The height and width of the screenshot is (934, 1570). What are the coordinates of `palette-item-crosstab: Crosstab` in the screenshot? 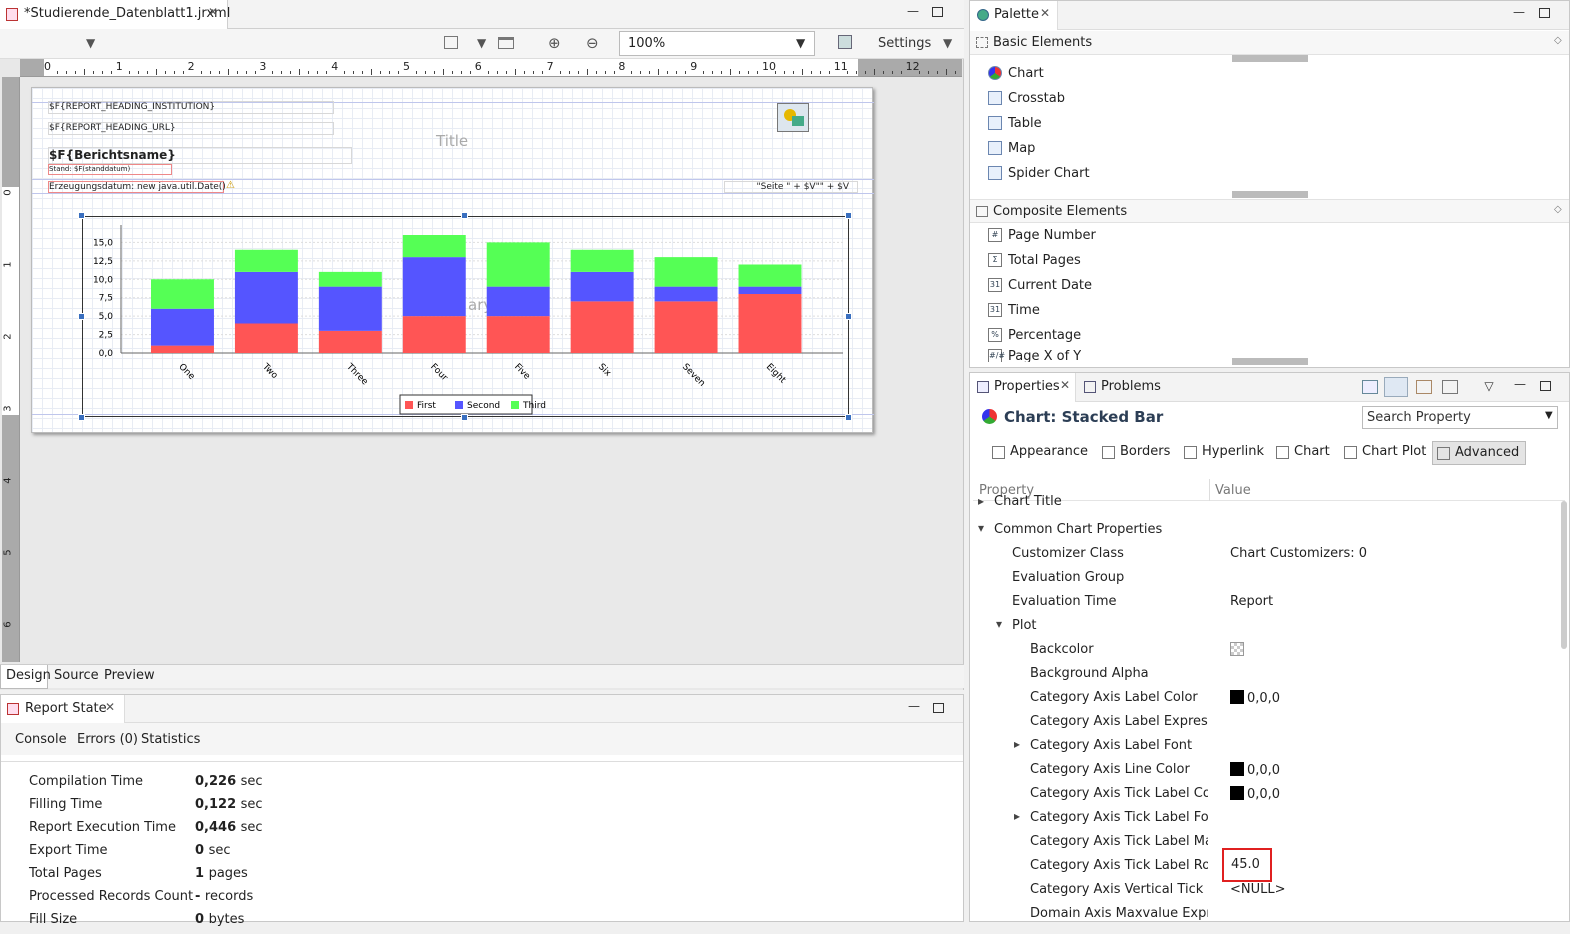 It's located at (1026, 98).